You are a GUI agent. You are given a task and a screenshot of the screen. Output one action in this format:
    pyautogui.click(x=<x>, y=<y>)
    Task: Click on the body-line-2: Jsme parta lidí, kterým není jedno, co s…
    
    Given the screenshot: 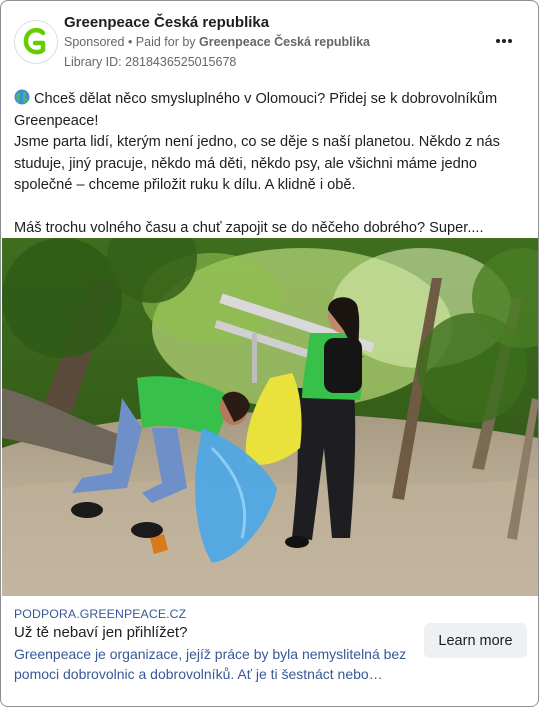 What is the action you would take?
    pyautogui.click(x=257, y=163)
    